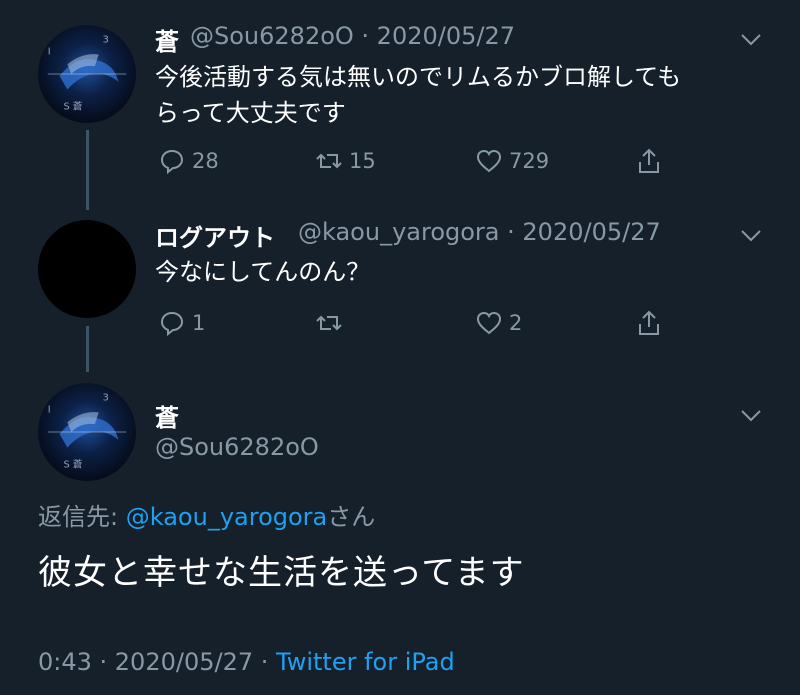  I want to click on tweet-2-like-button: 2, so click(498, 323).